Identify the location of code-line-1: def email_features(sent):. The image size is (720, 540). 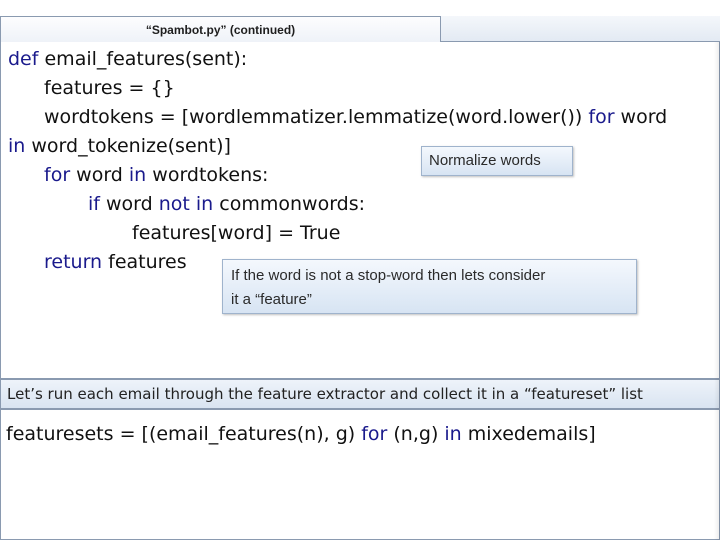
(127, 60).